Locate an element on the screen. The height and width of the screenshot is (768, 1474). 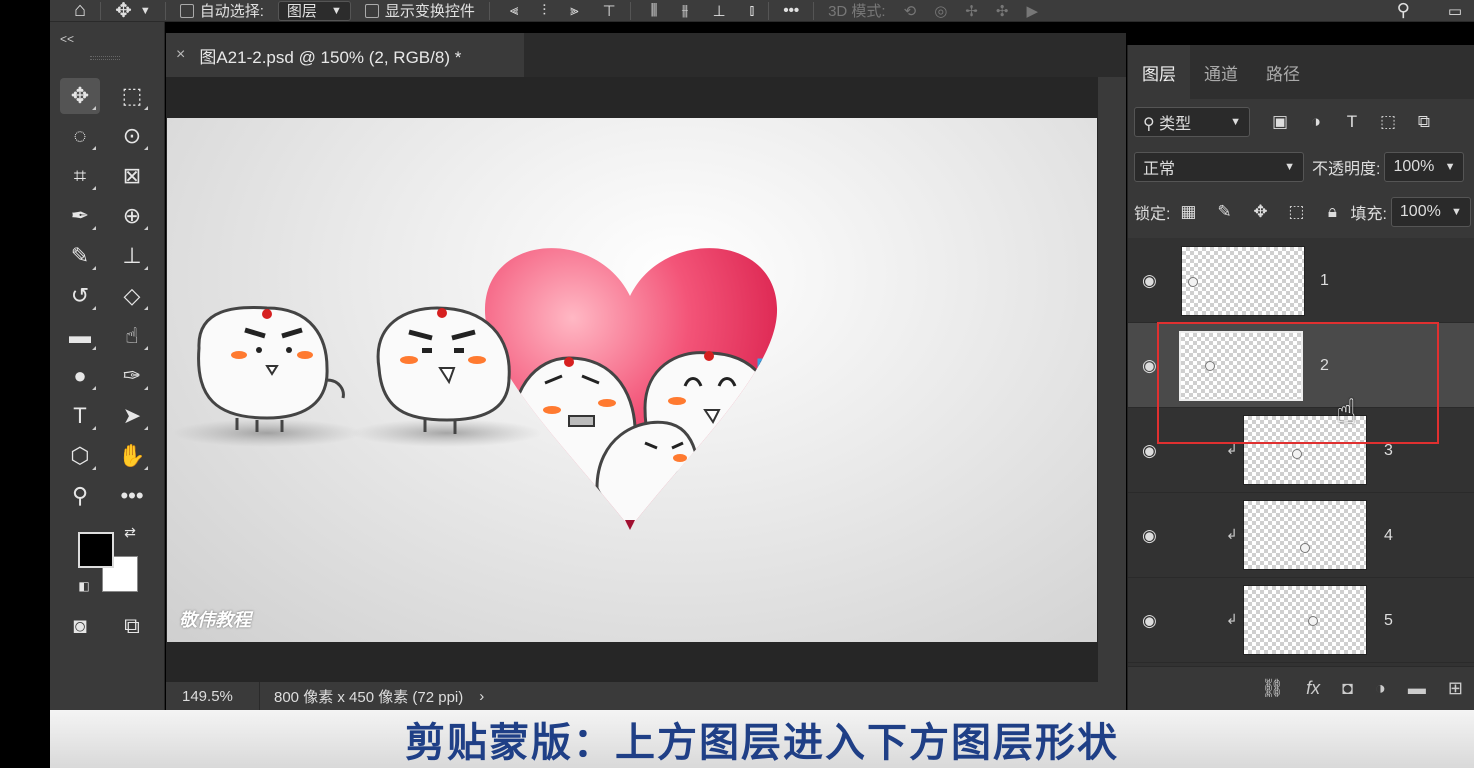
filter-shape-icon: ⬚ is located at coordinates (1388, 122).